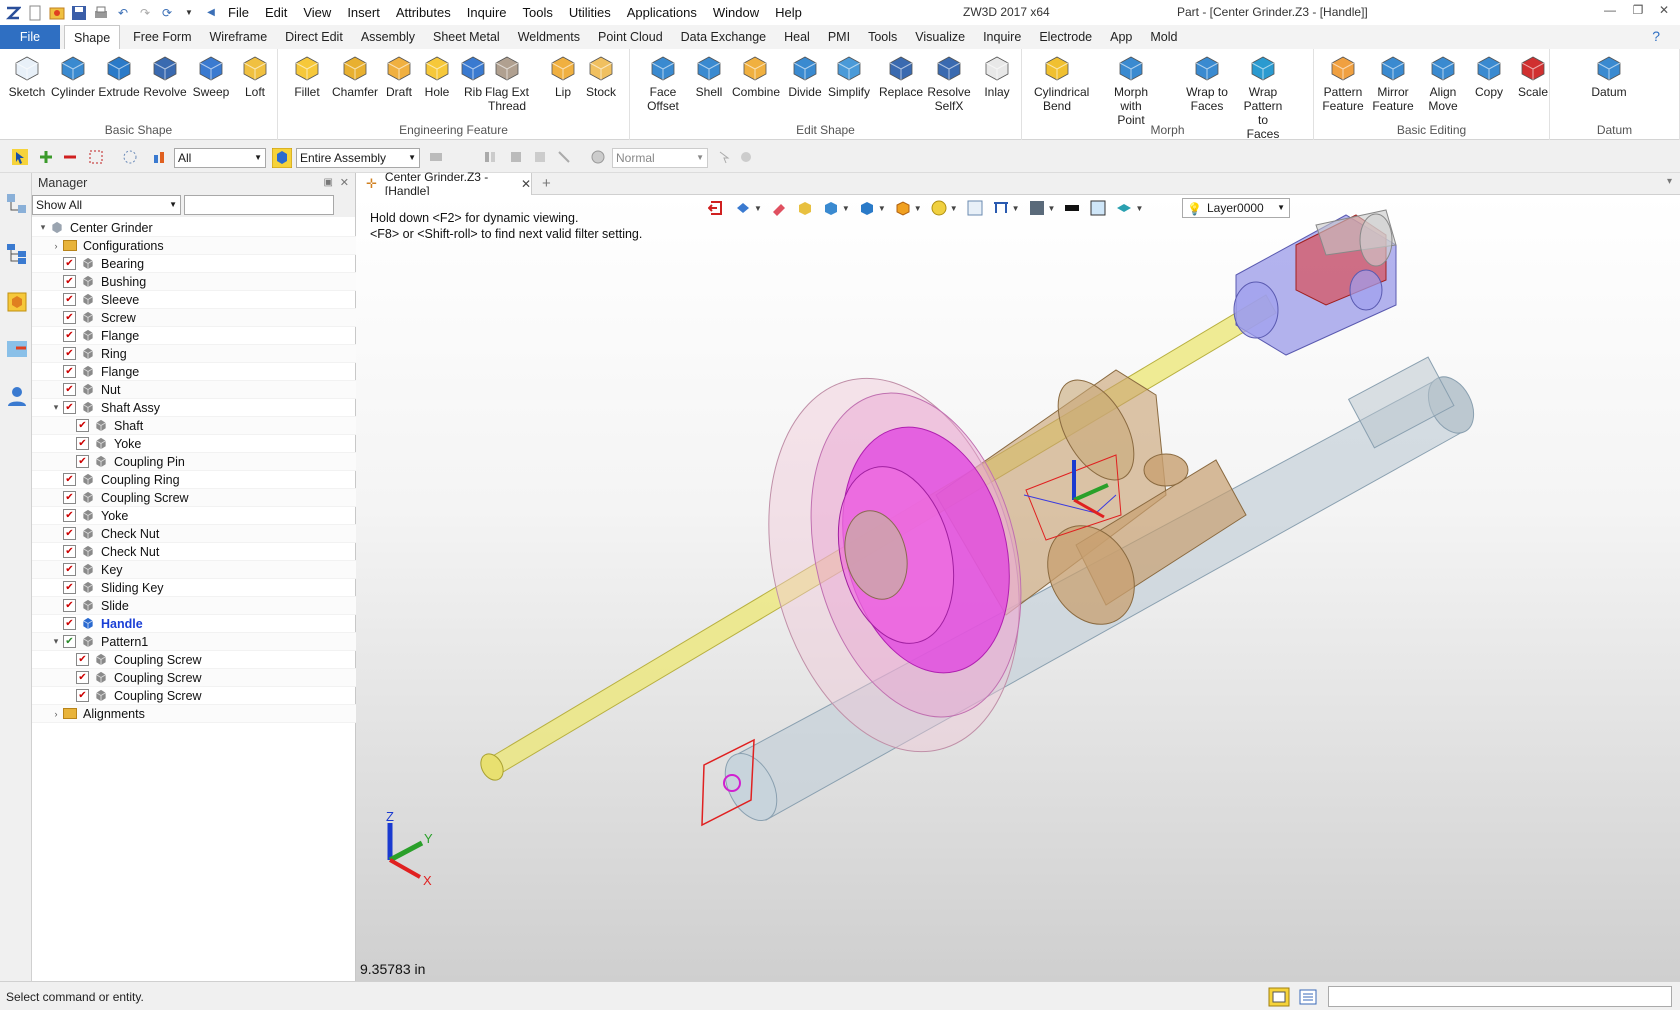  What do you see at coordinates (92, 37) in the screenshot?
I see `ribbon-tab-shape: Shape` at bounding box center [92, 37].